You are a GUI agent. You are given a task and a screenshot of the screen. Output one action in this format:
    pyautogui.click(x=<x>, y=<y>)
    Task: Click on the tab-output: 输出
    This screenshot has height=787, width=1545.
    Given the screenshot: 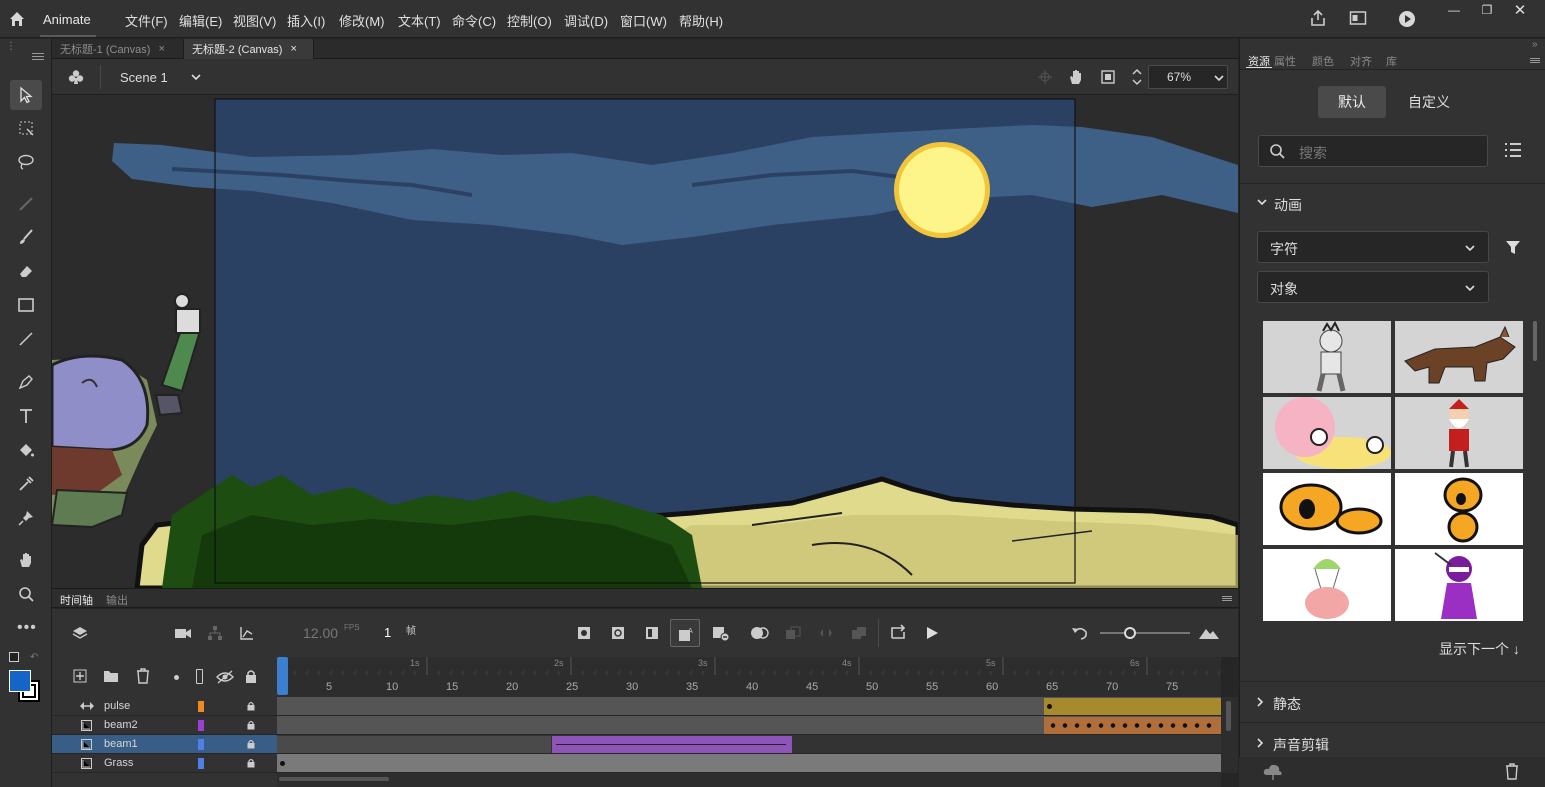 What is the action you would take?
    pyautogui.click(x=117, y=600)
    